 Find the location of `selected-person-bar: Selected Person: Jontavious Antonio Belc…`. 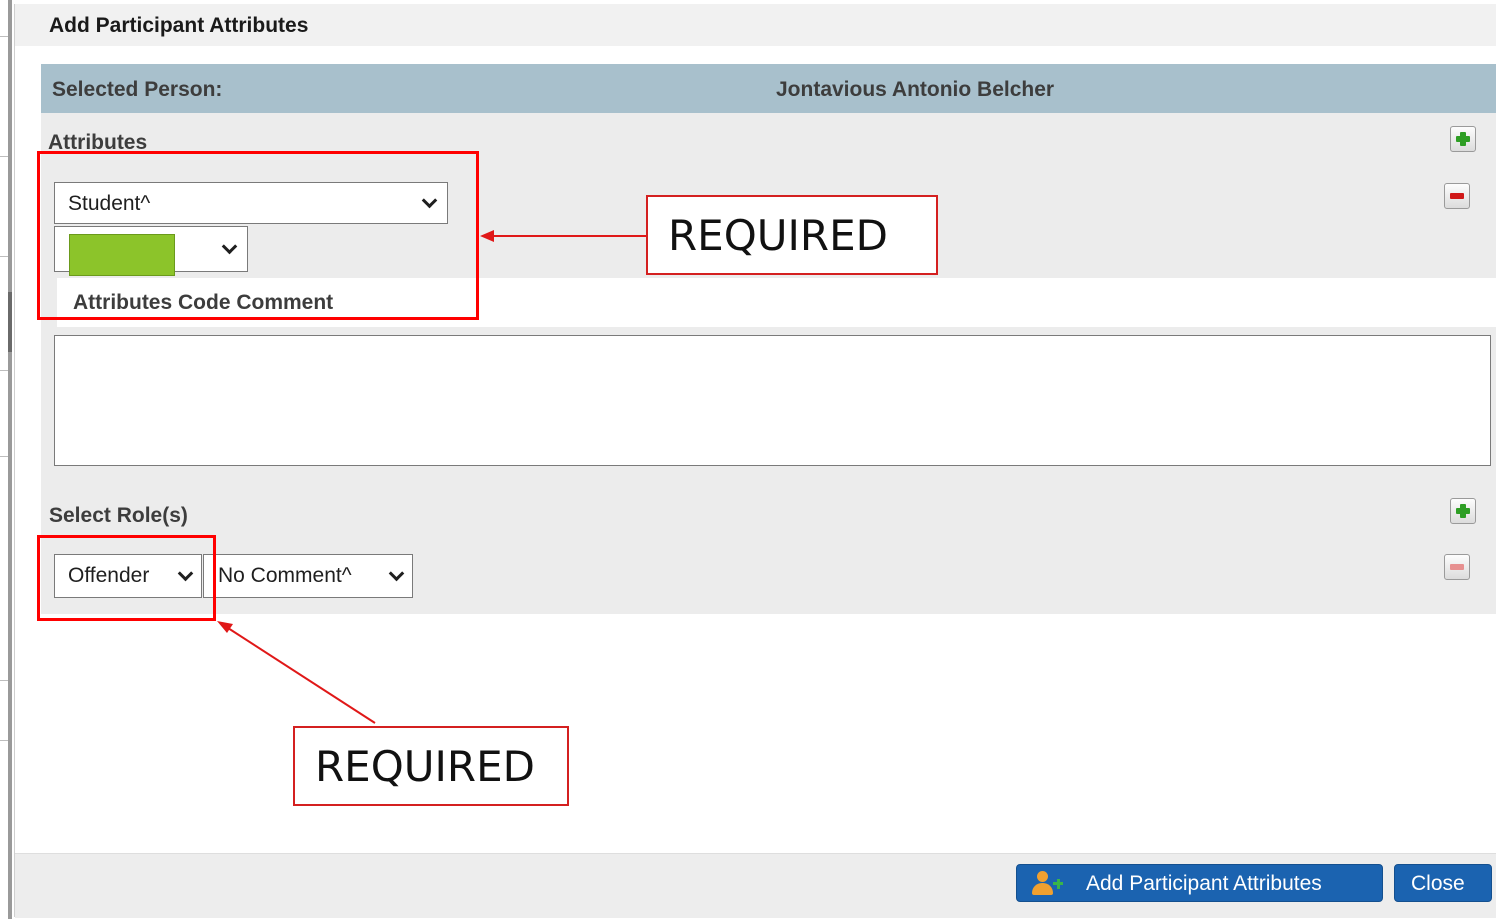

selected-person-bar: Selected Person: Jontavious Antonio Belc… is located at coordinates (768, 88).